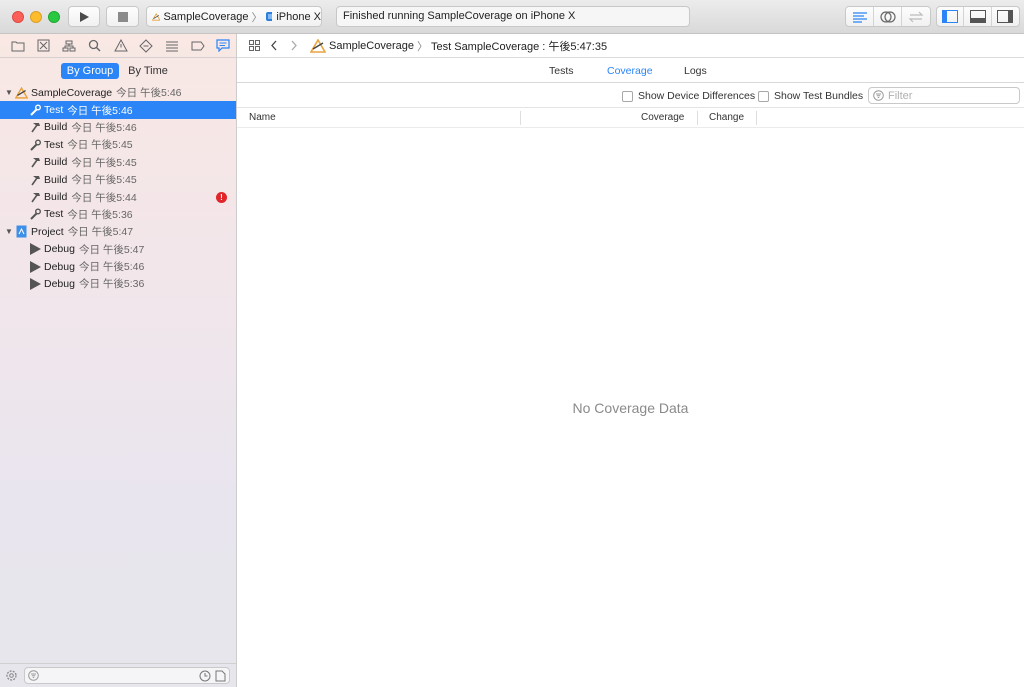 This screenshot has height=687, width=1024. I want to click on debug-navigator-button, so click(172, 46).